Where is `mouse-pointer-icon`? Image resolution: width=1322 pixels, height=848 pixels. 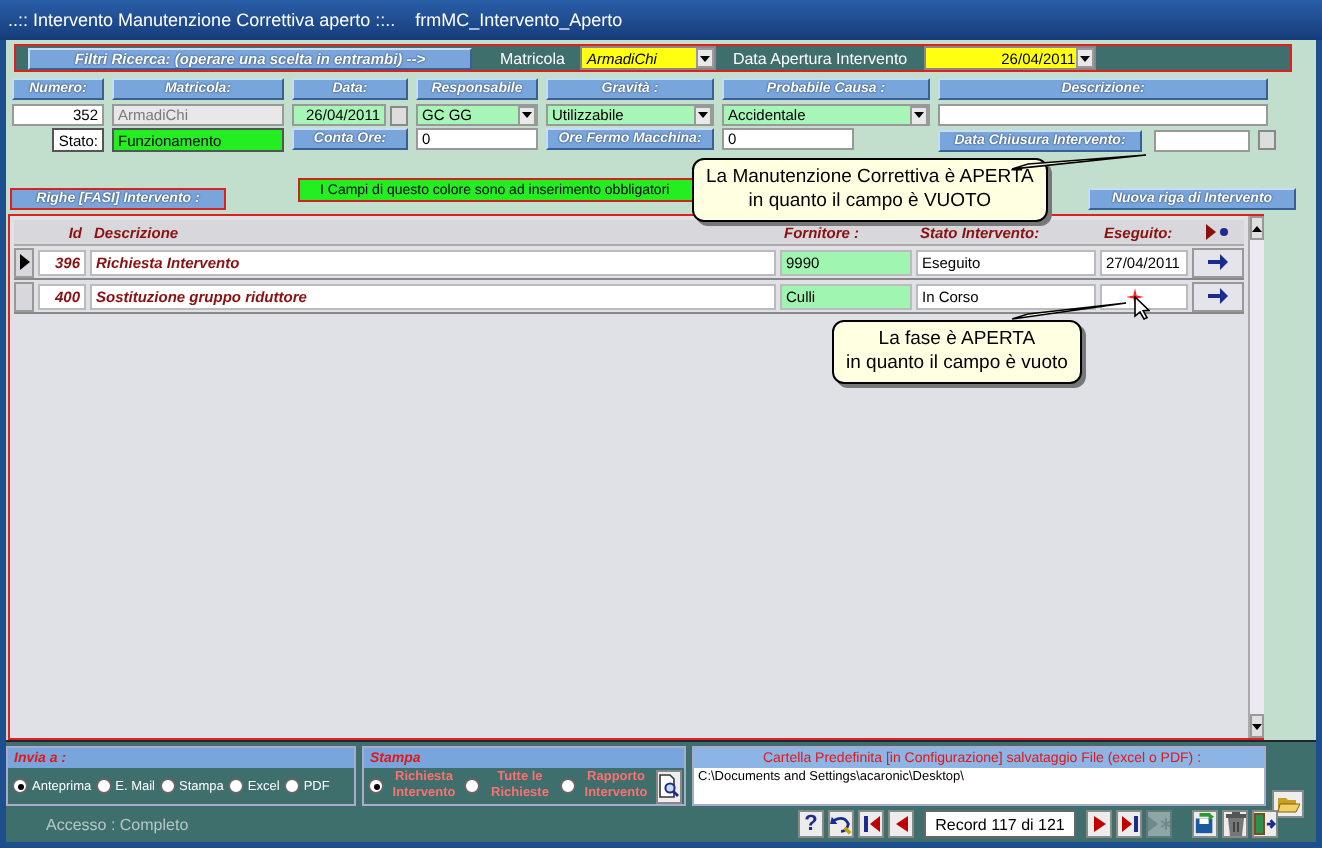 mouse-pointer-icon is located at coordinates (1142, 307).